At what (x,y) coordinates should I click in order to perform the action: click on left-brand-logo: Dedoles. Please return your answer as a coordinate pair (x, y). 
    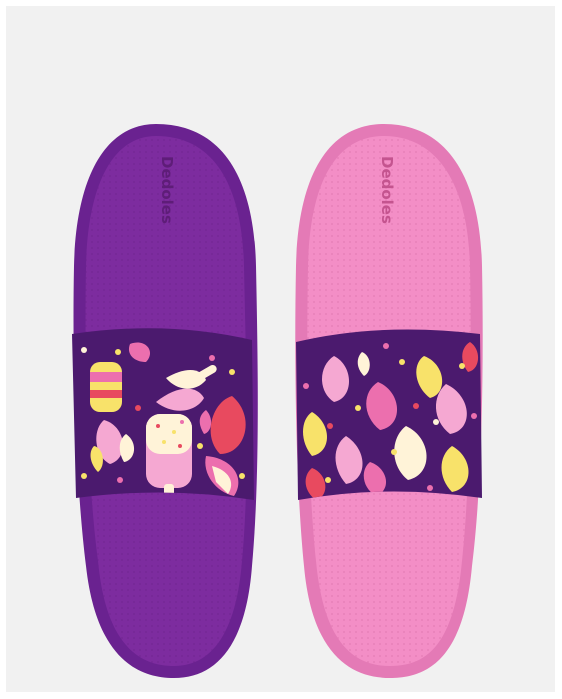
    Looking at the image, I should click on (167, 190).